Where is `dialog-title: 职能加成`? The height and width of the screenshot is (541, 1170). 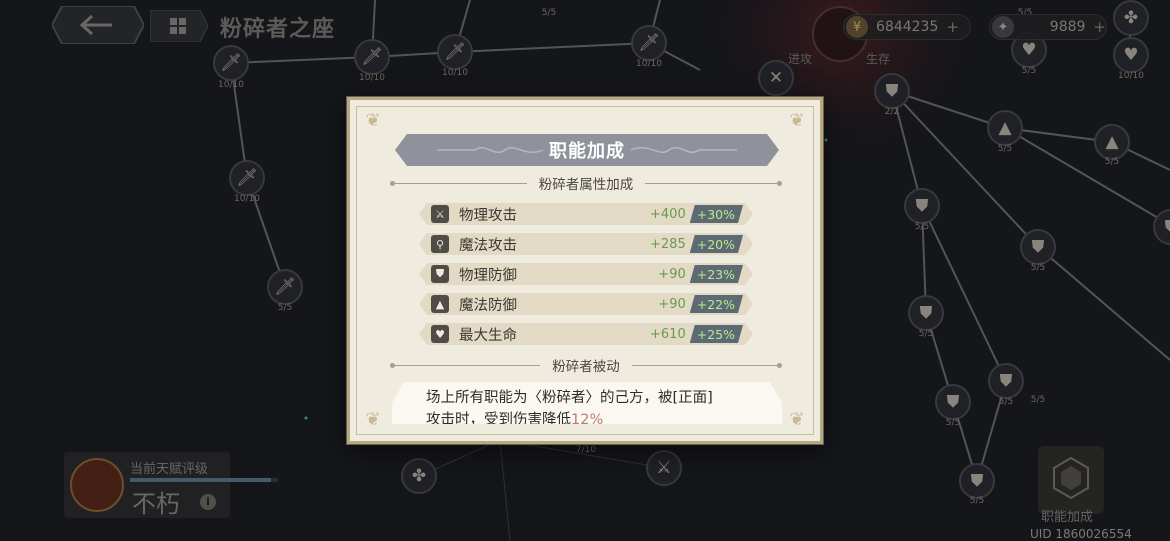
dialog-title: 职能加成 is located at coordinates (587, 151).